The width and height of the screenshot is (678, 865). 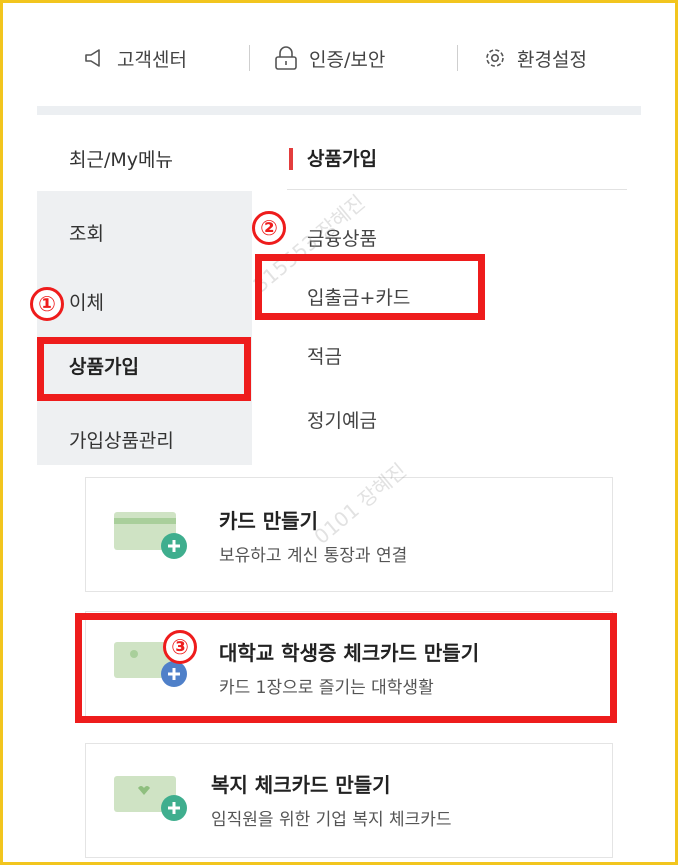 What do you see at coordinates (144, 369) in the screenshot?
I see `highlight-step1` at bounding box center [144, 369].